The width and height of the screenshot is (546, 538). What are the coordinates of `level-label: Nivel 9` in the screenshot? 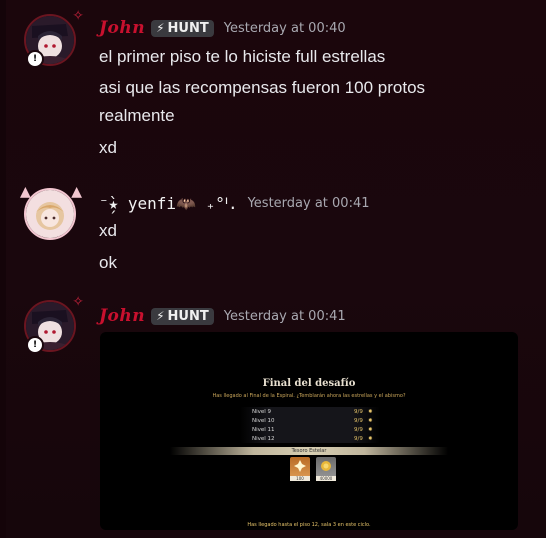 It's located at (262, 411).